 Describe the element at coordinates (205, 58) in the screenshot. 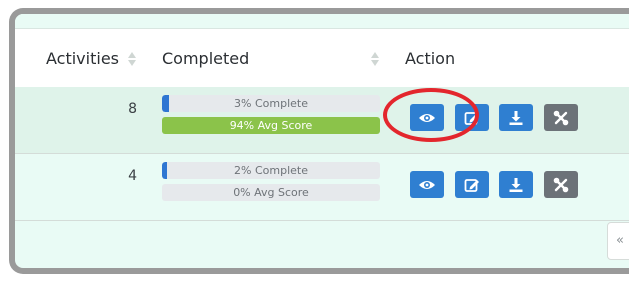

I see `header-completed: Completed` at that location.